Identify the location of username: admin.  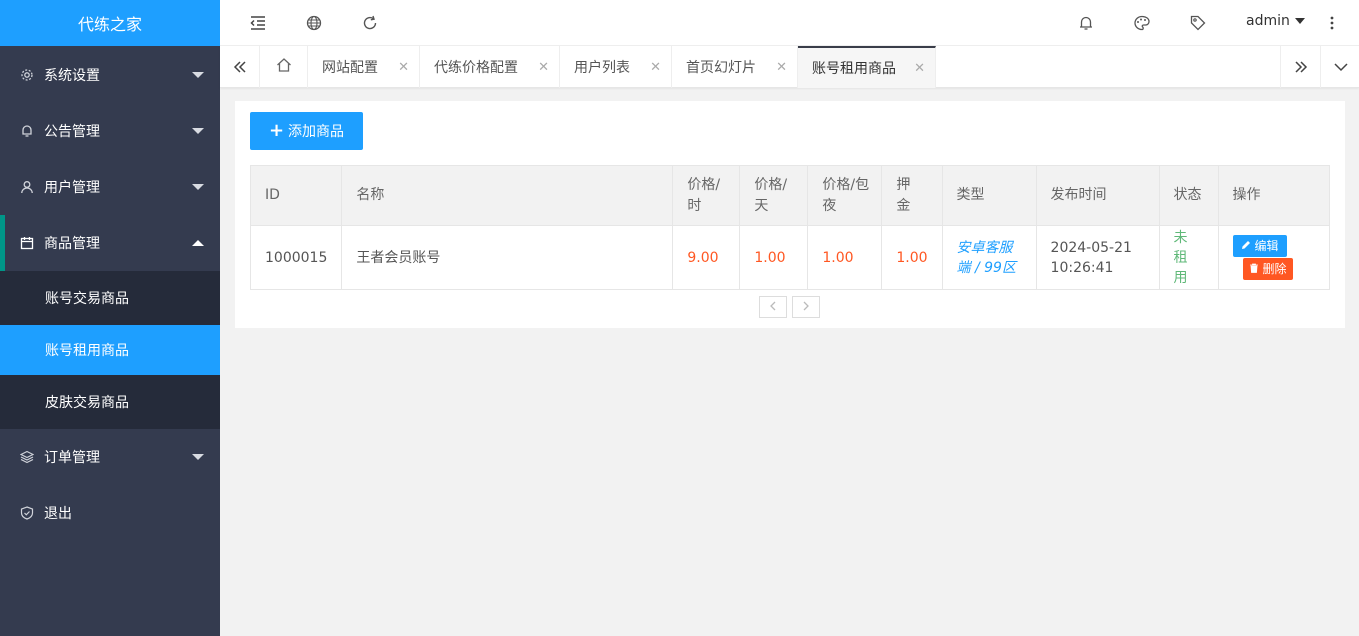
(1268, 21).